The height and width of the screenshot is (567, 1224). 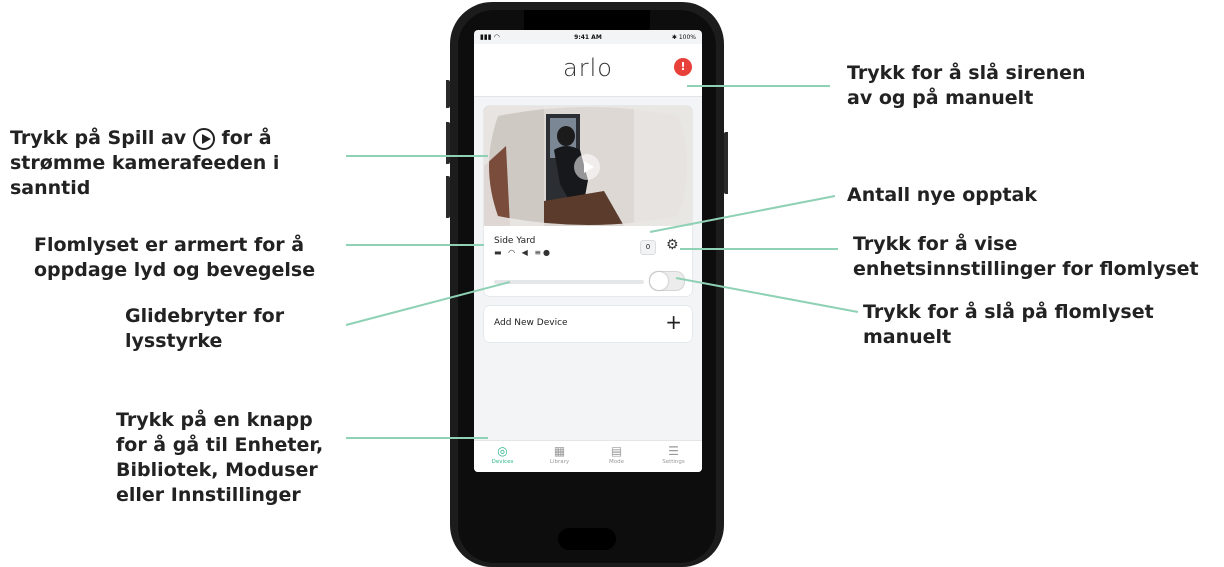 What do you see at coordinates (208, 495) in the screenshot?
I see `callout-tabs-line-4: eller Innstillinger` at bounding box center [208, 495].